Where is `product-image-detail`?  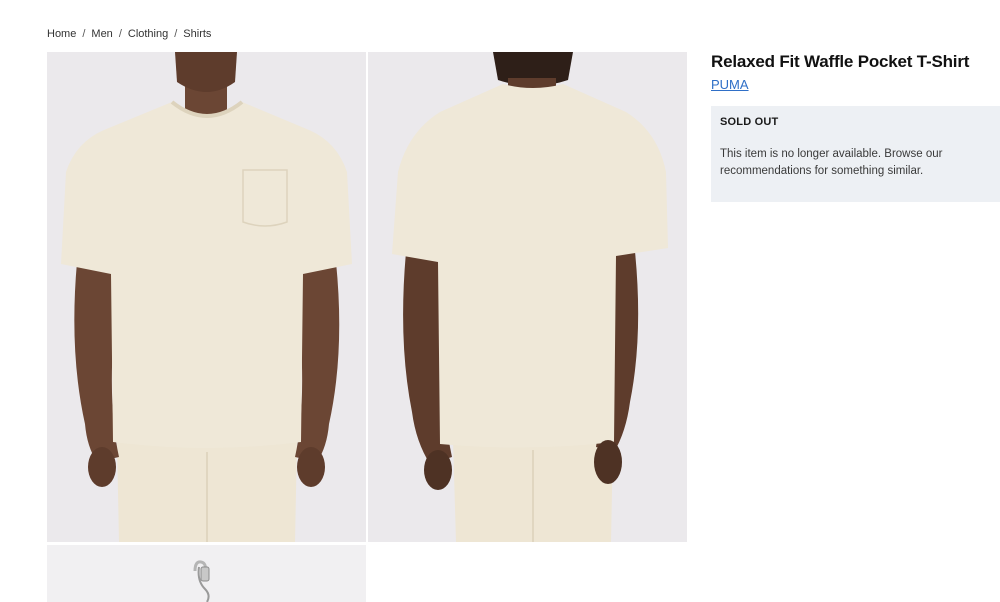 product-image-detail is located at coordinates (206, 573).